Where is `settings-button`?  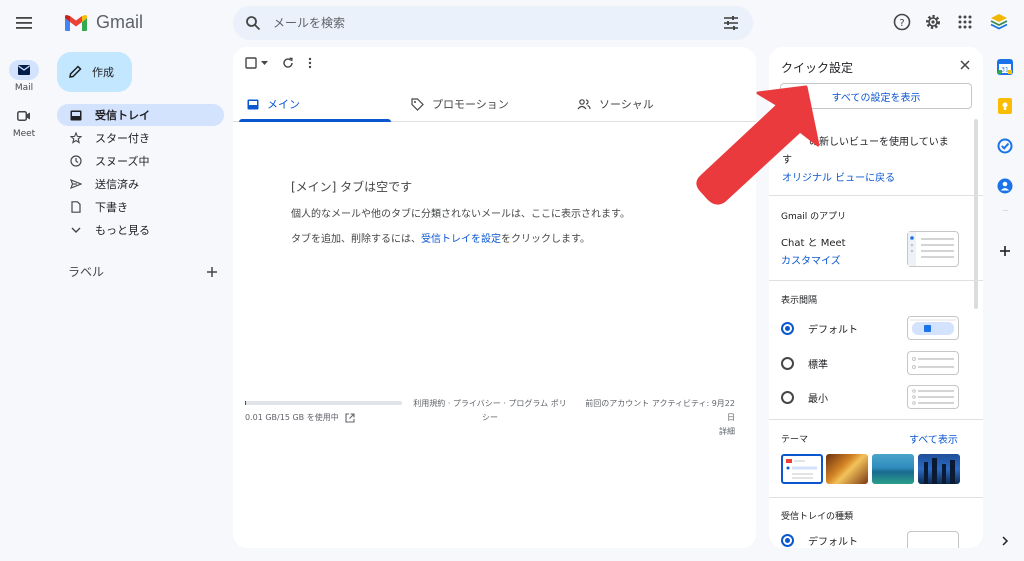
settings-button is located at coordinates (933, 22).